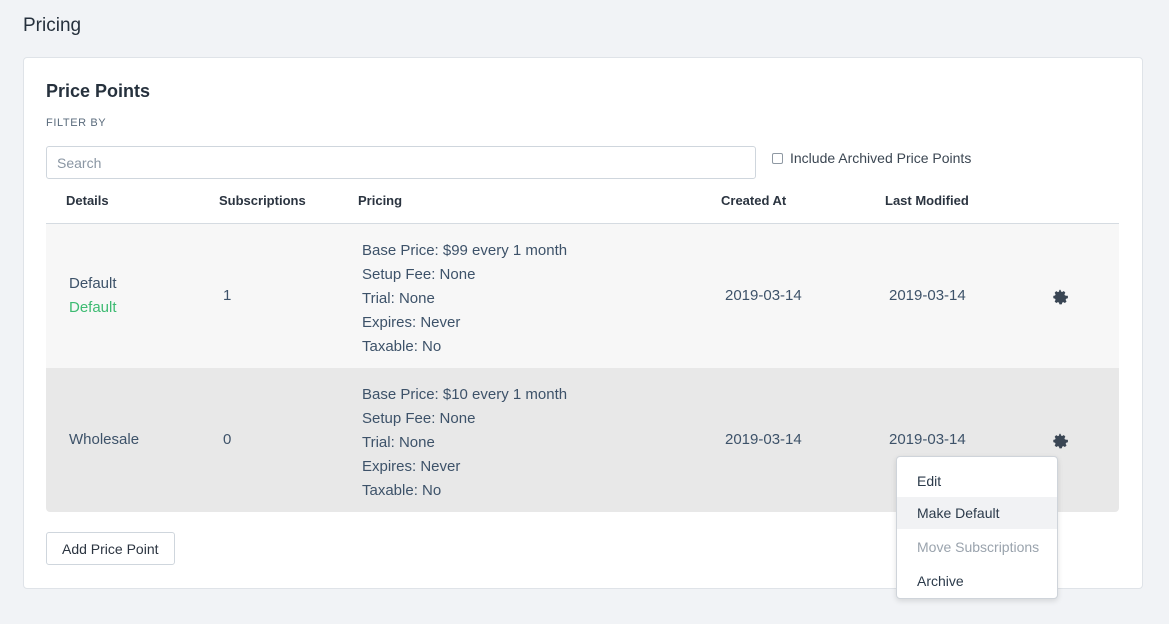  What do you see at coordinates (881, 158) in the screenshot?
I see `include-archived-label: Include Archived Price Points` at bounding box center [881, 158].